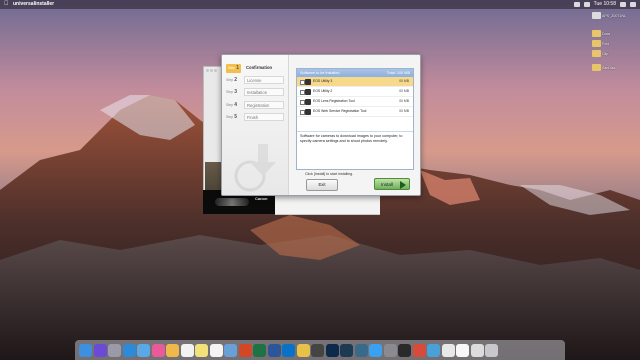  Describe the element at coordinates (596, 15) in the screenshot. I see `drive-icon` at that location.